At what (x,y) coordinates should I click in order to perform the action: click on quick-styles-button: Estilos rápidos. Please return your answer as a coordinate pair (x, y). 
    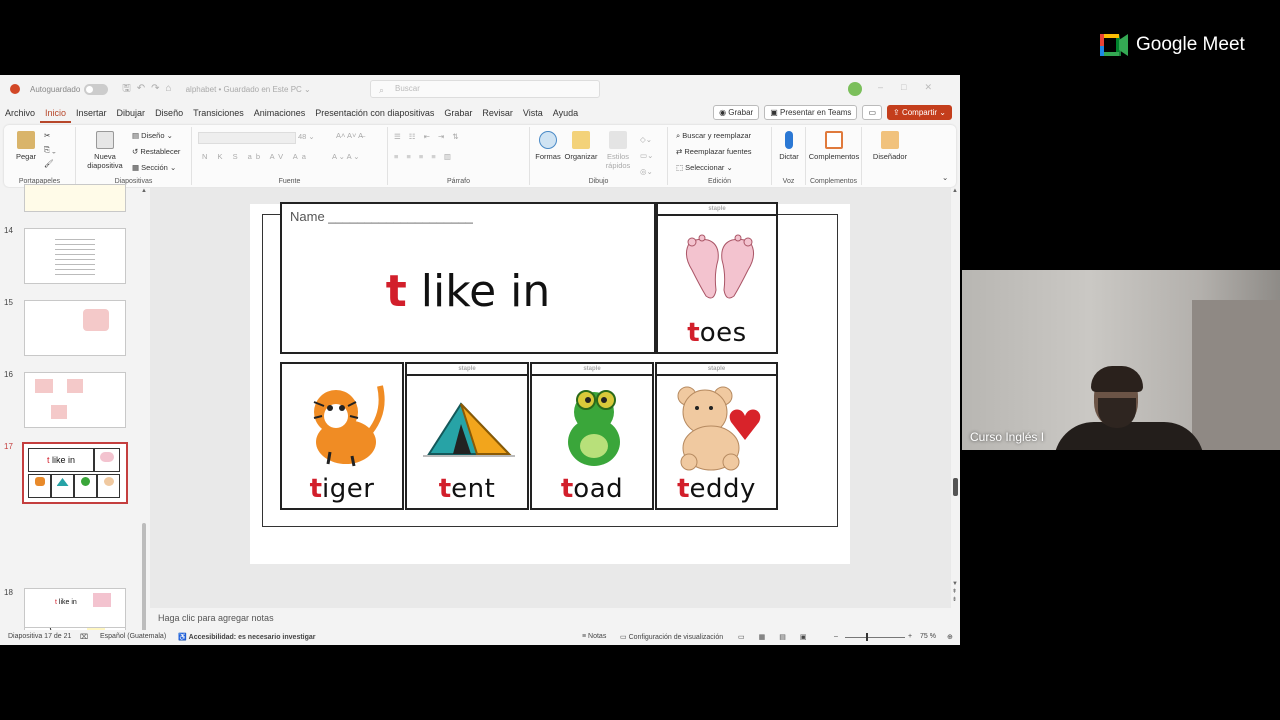
    Looking at the image, I should click on (618, 150).